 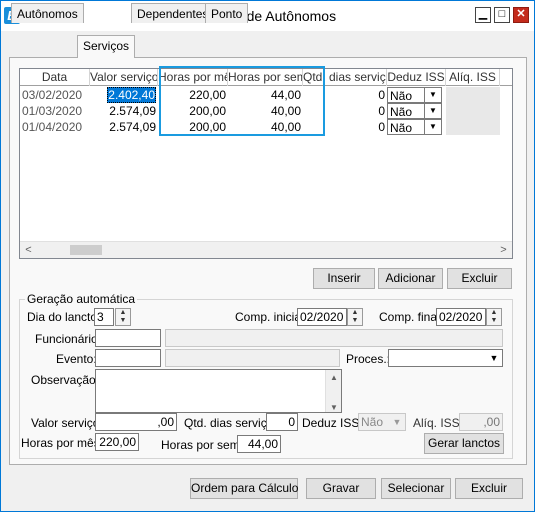 What do you see at coordinates (334, 338) in the screenshot?
I see `funcionario-name-field` at bounding box center [334, 338].